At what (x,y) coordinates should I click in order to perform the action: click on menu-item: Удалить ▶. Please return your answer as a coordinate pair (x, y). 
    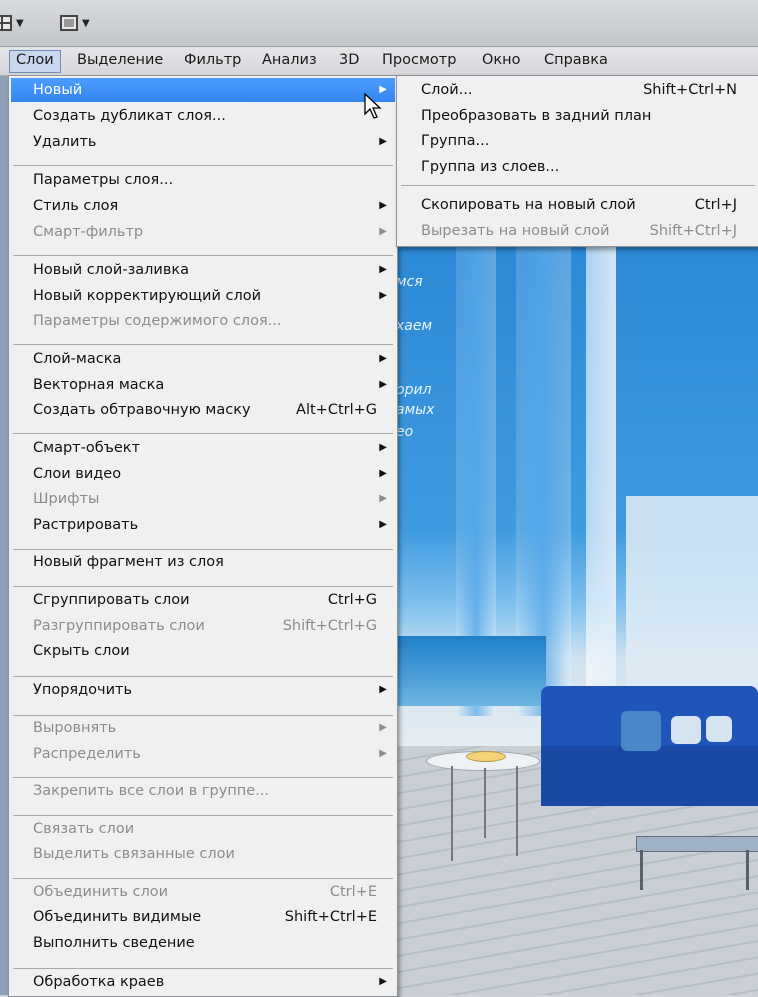
    Looking at the image, I should click on (203, 142).